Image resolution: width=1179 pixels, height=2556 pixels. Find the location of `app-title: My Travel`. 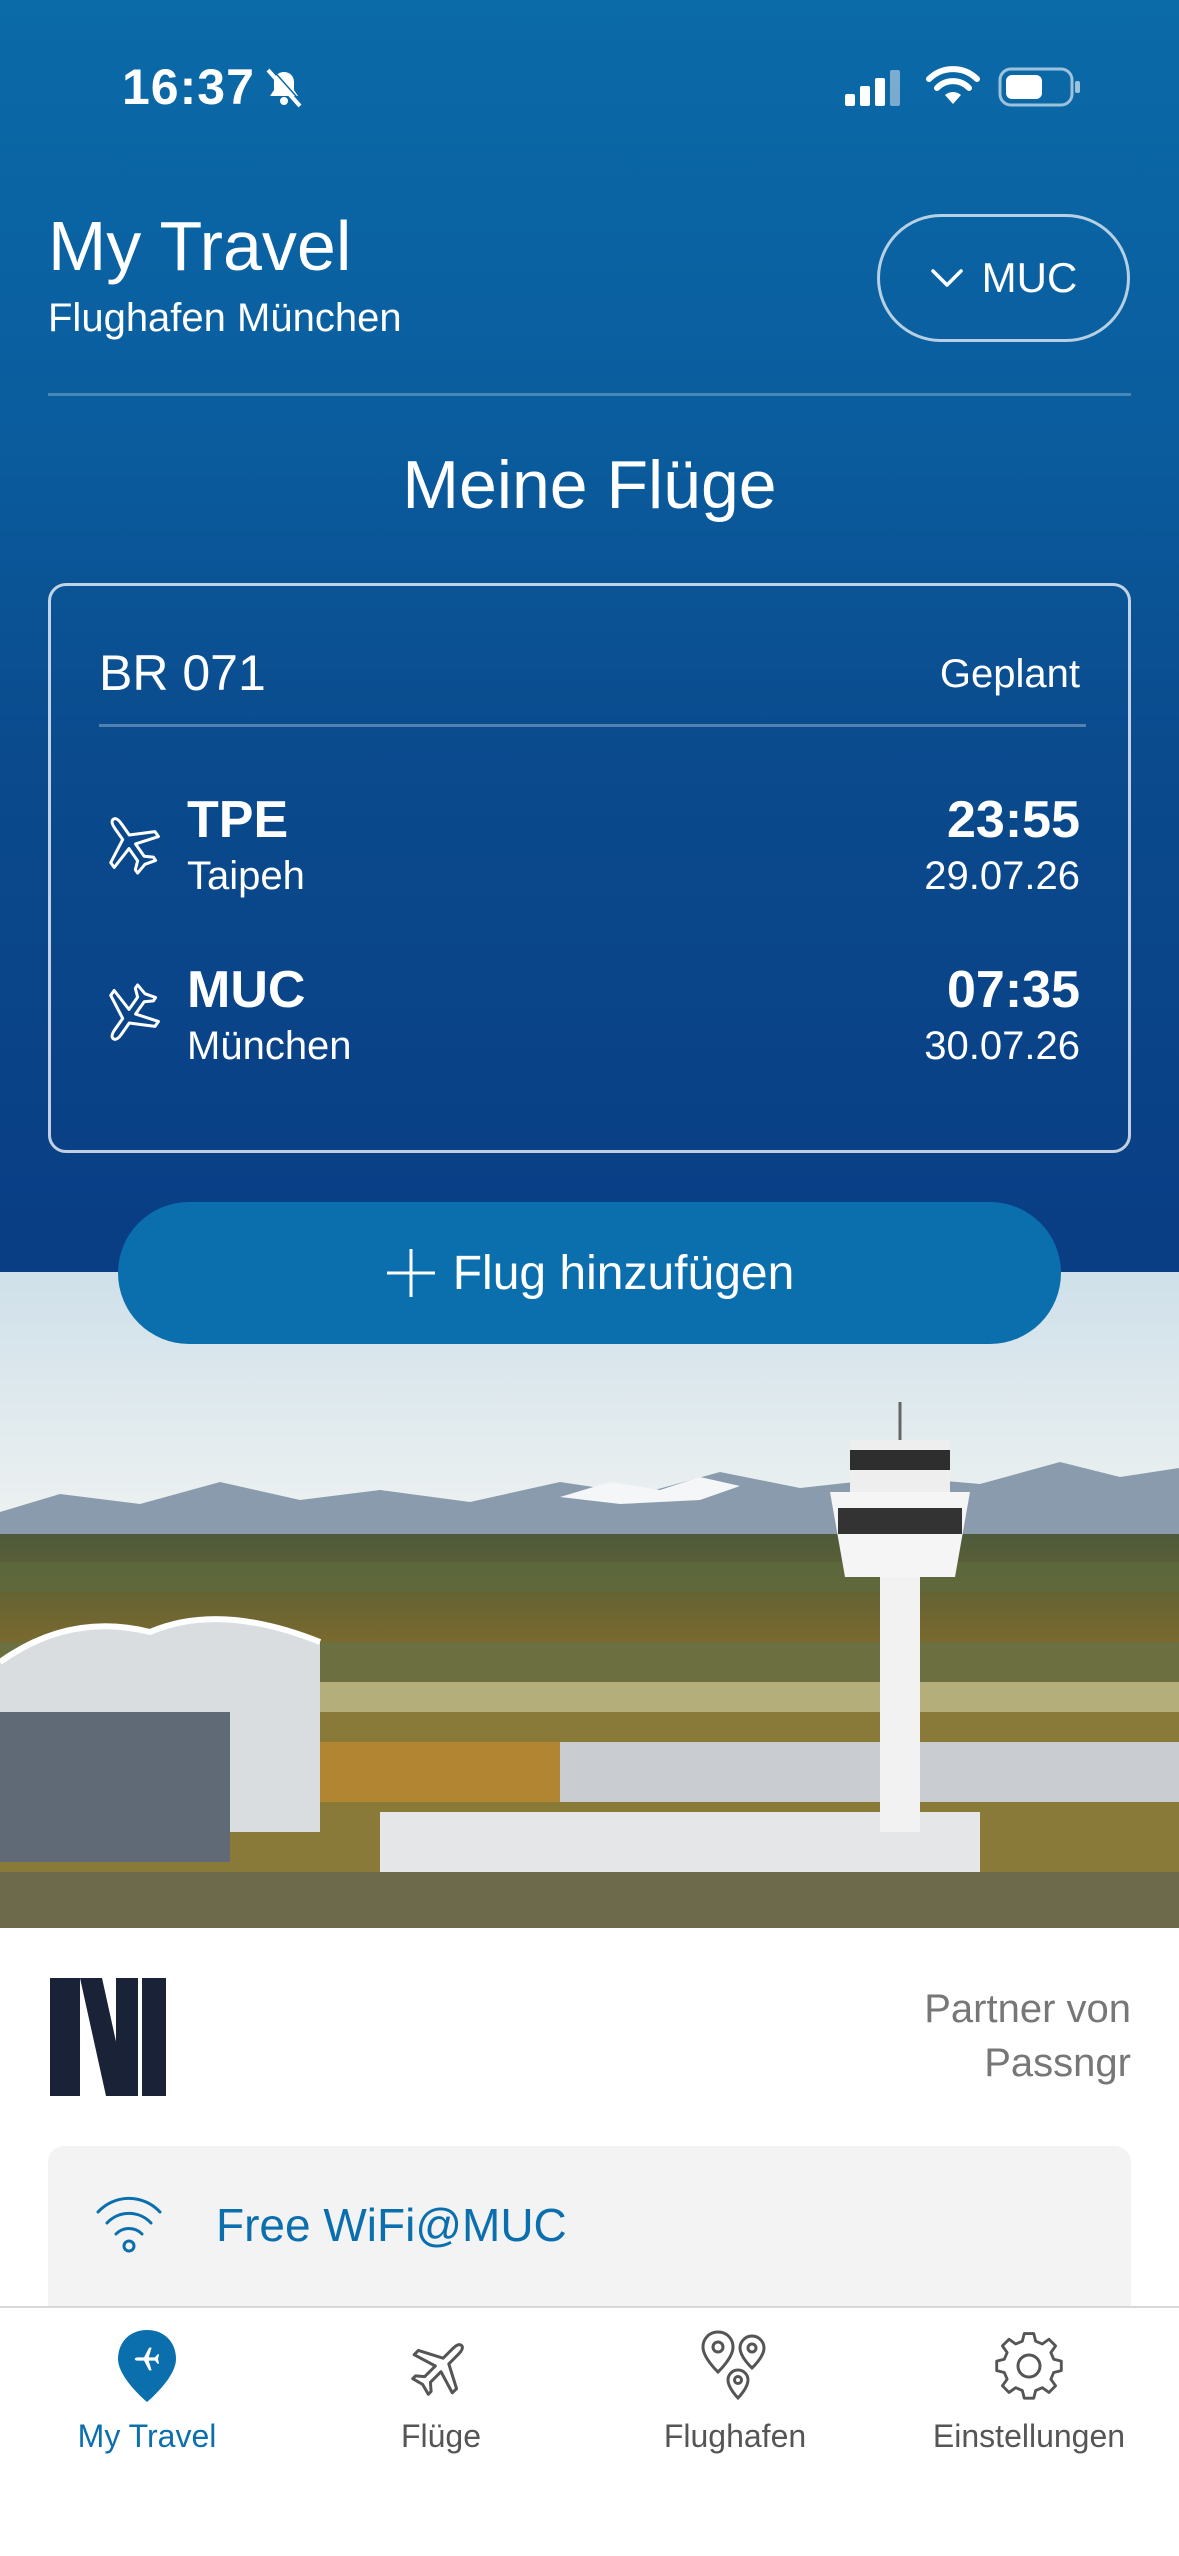

app-title: My Travel is located at coordinates (200, 246).